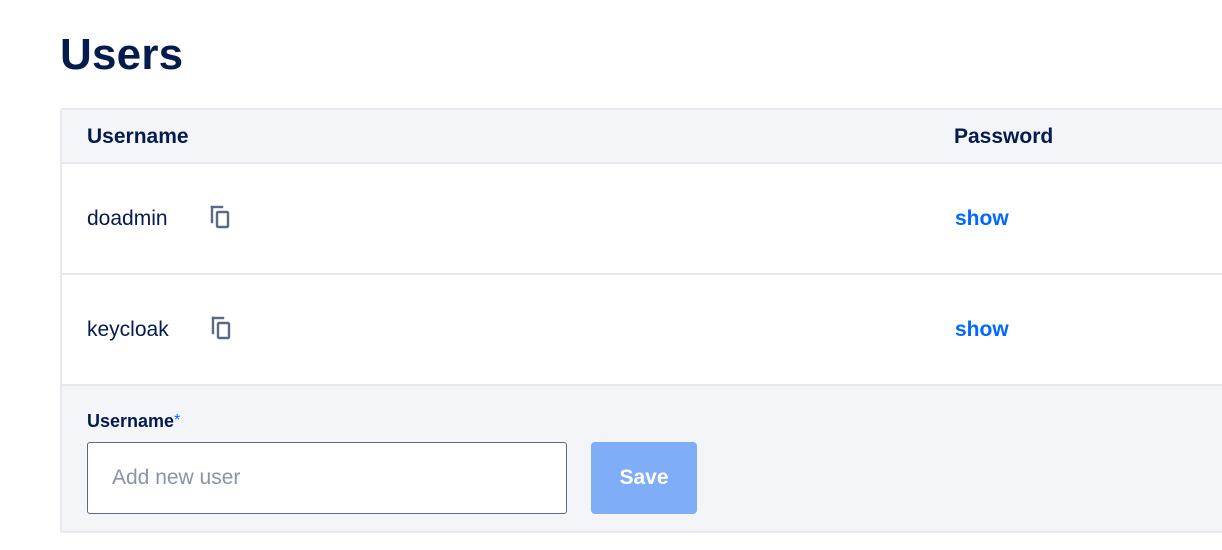 The image size is (1222, 550). Describe the element at coordinates (1004, 136) in the screenshot. I see `column-header-password: Password` at that location.